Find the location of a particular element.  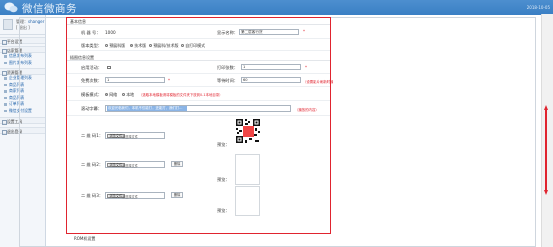

qr2-preview-label: 预览： is located at coordinates (223, 179).